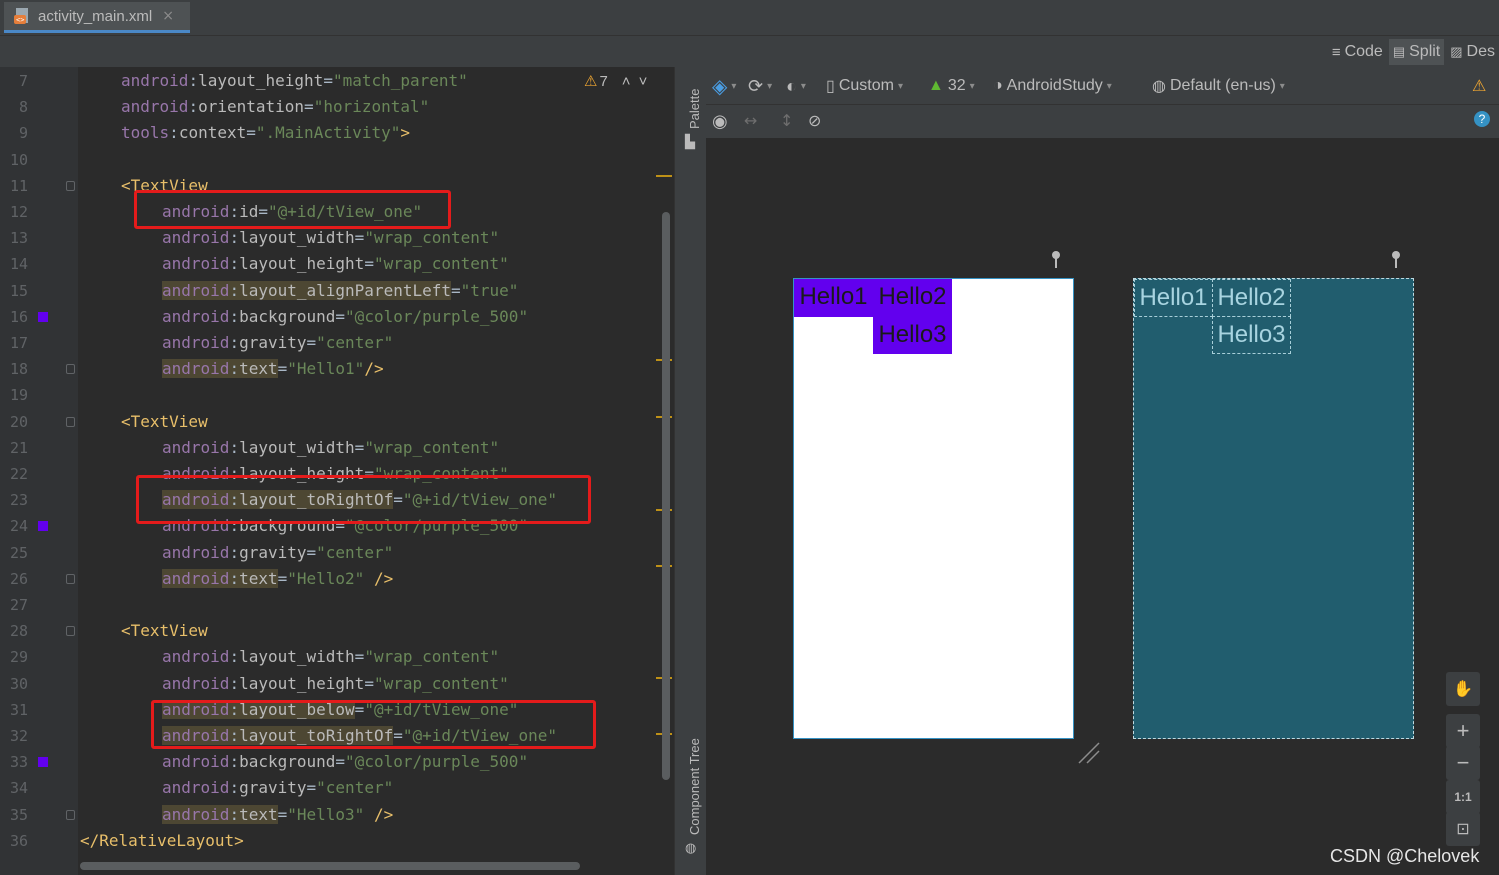 Image resolution: width=1499 pixels, height=875 pixels. Describe the element at coordinates (1463, 731) in the screenshot. I see `zoom-in-button: +` at that location.